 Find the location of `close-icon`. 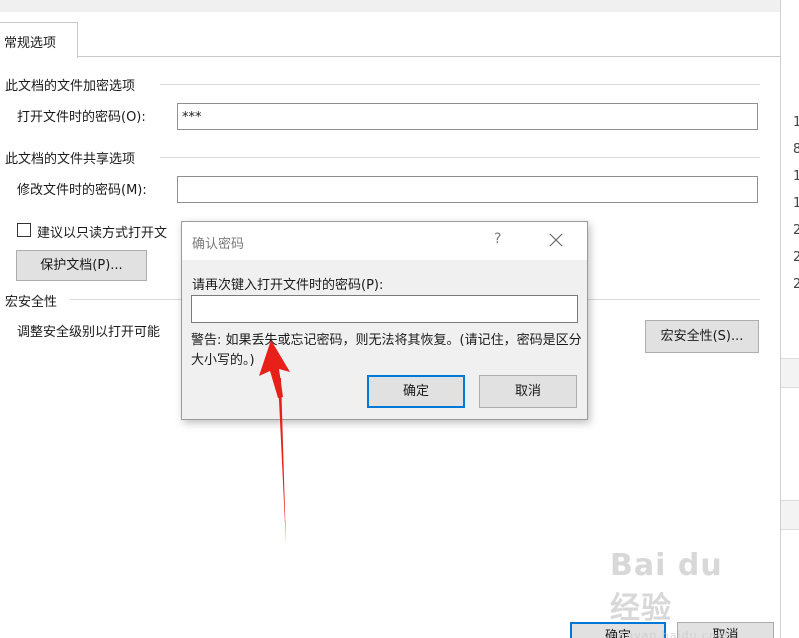

close-icon is located at coordinates (556, 240).